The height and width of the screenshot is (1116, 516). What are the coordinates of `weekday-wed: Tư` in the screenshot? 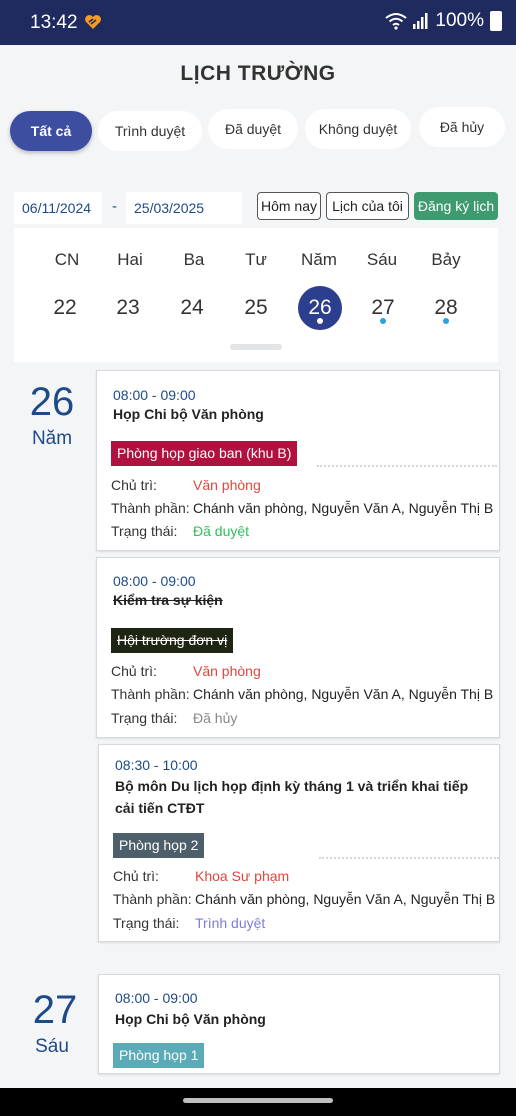 It's located at (256, 259).